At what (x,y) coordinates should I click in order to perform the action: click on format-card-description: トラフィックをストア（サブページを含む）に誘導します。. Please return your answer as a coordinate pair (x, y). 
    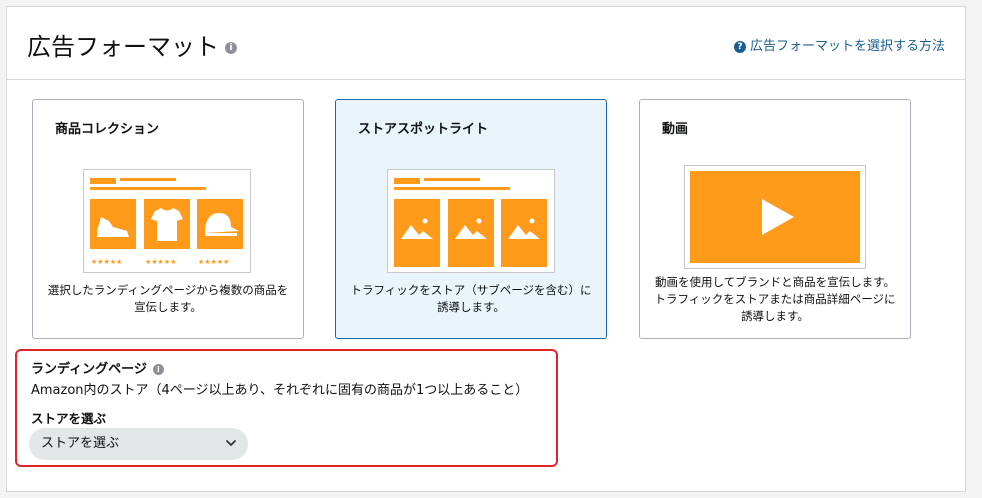
    Looking at the image, I should click on (471, 298).